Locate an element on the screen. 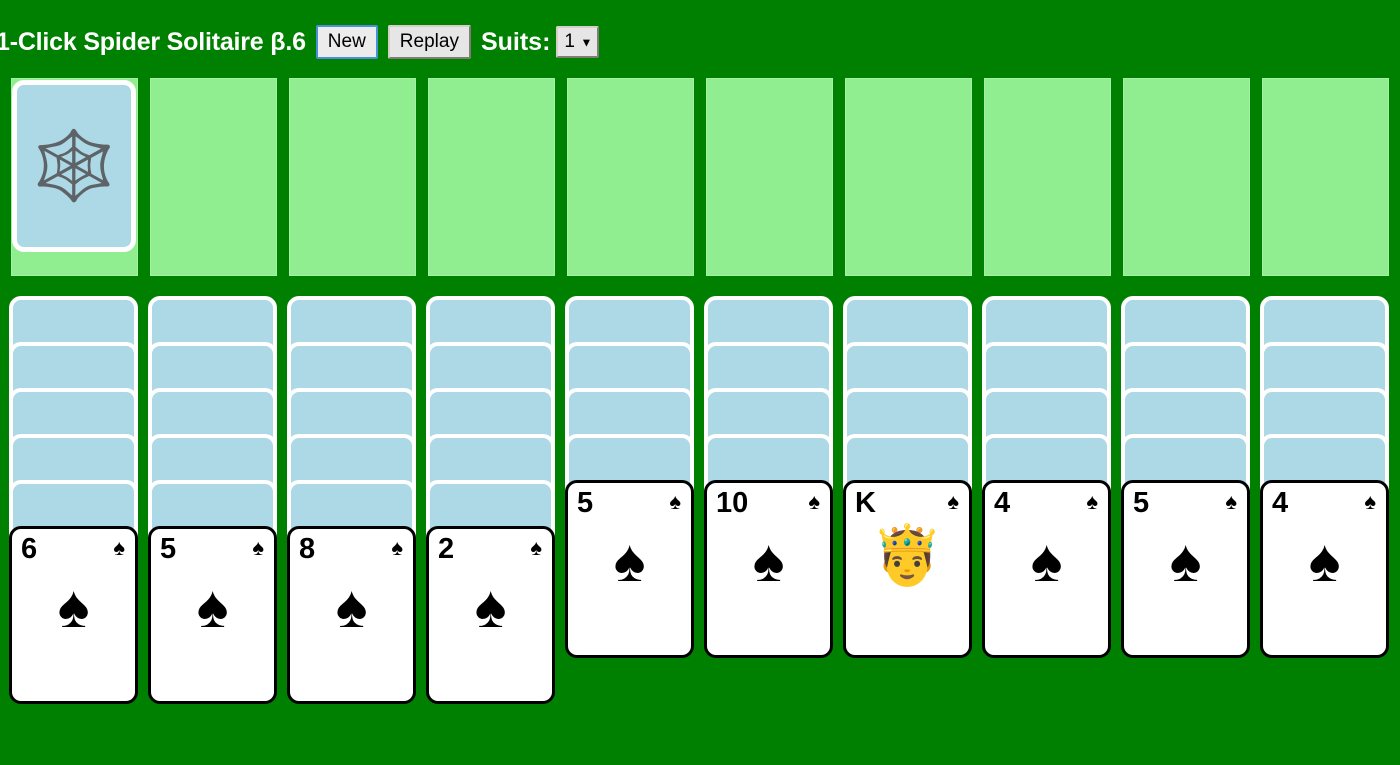 The height and width of the screenshot is (765, 1400). card-rank: 6 is located at coordinates (29, 549).